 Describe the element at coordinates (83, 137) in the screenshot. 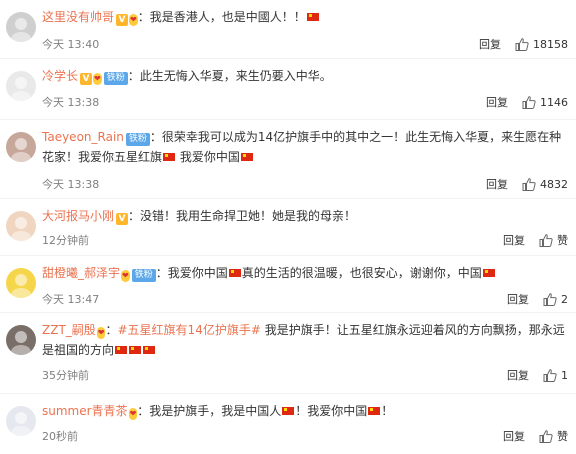

I see `username: Taeyeon_Rain` at that location.